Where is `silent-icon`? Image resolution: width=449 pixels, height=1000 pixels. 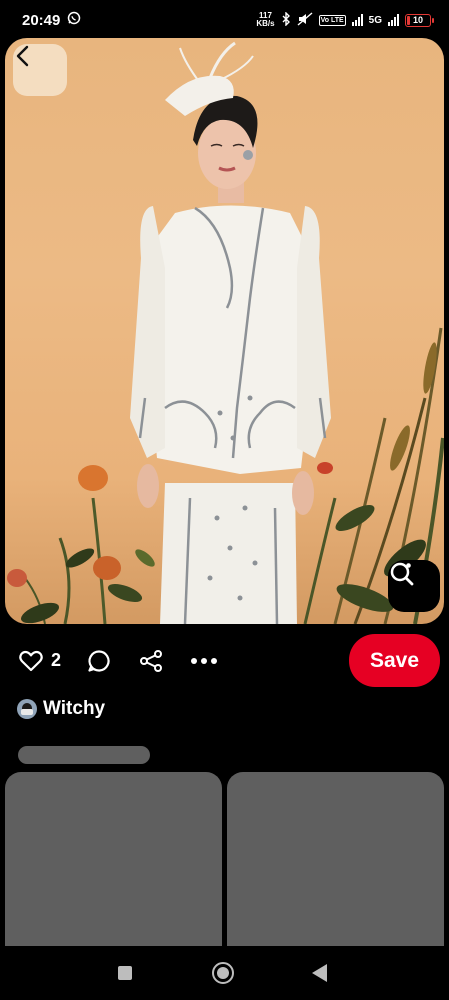
silent-icon is located at coordinates (305, 20).